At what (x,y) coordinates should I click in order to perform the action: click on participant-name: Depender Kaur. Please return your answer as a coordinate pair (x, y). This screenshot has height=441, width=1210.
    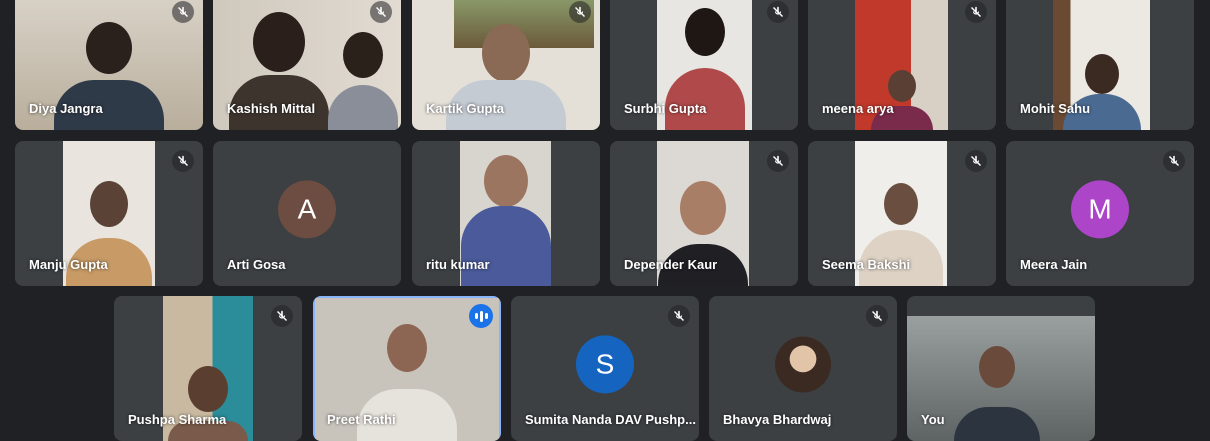
    Looking at the image, I should click on (671, 264).